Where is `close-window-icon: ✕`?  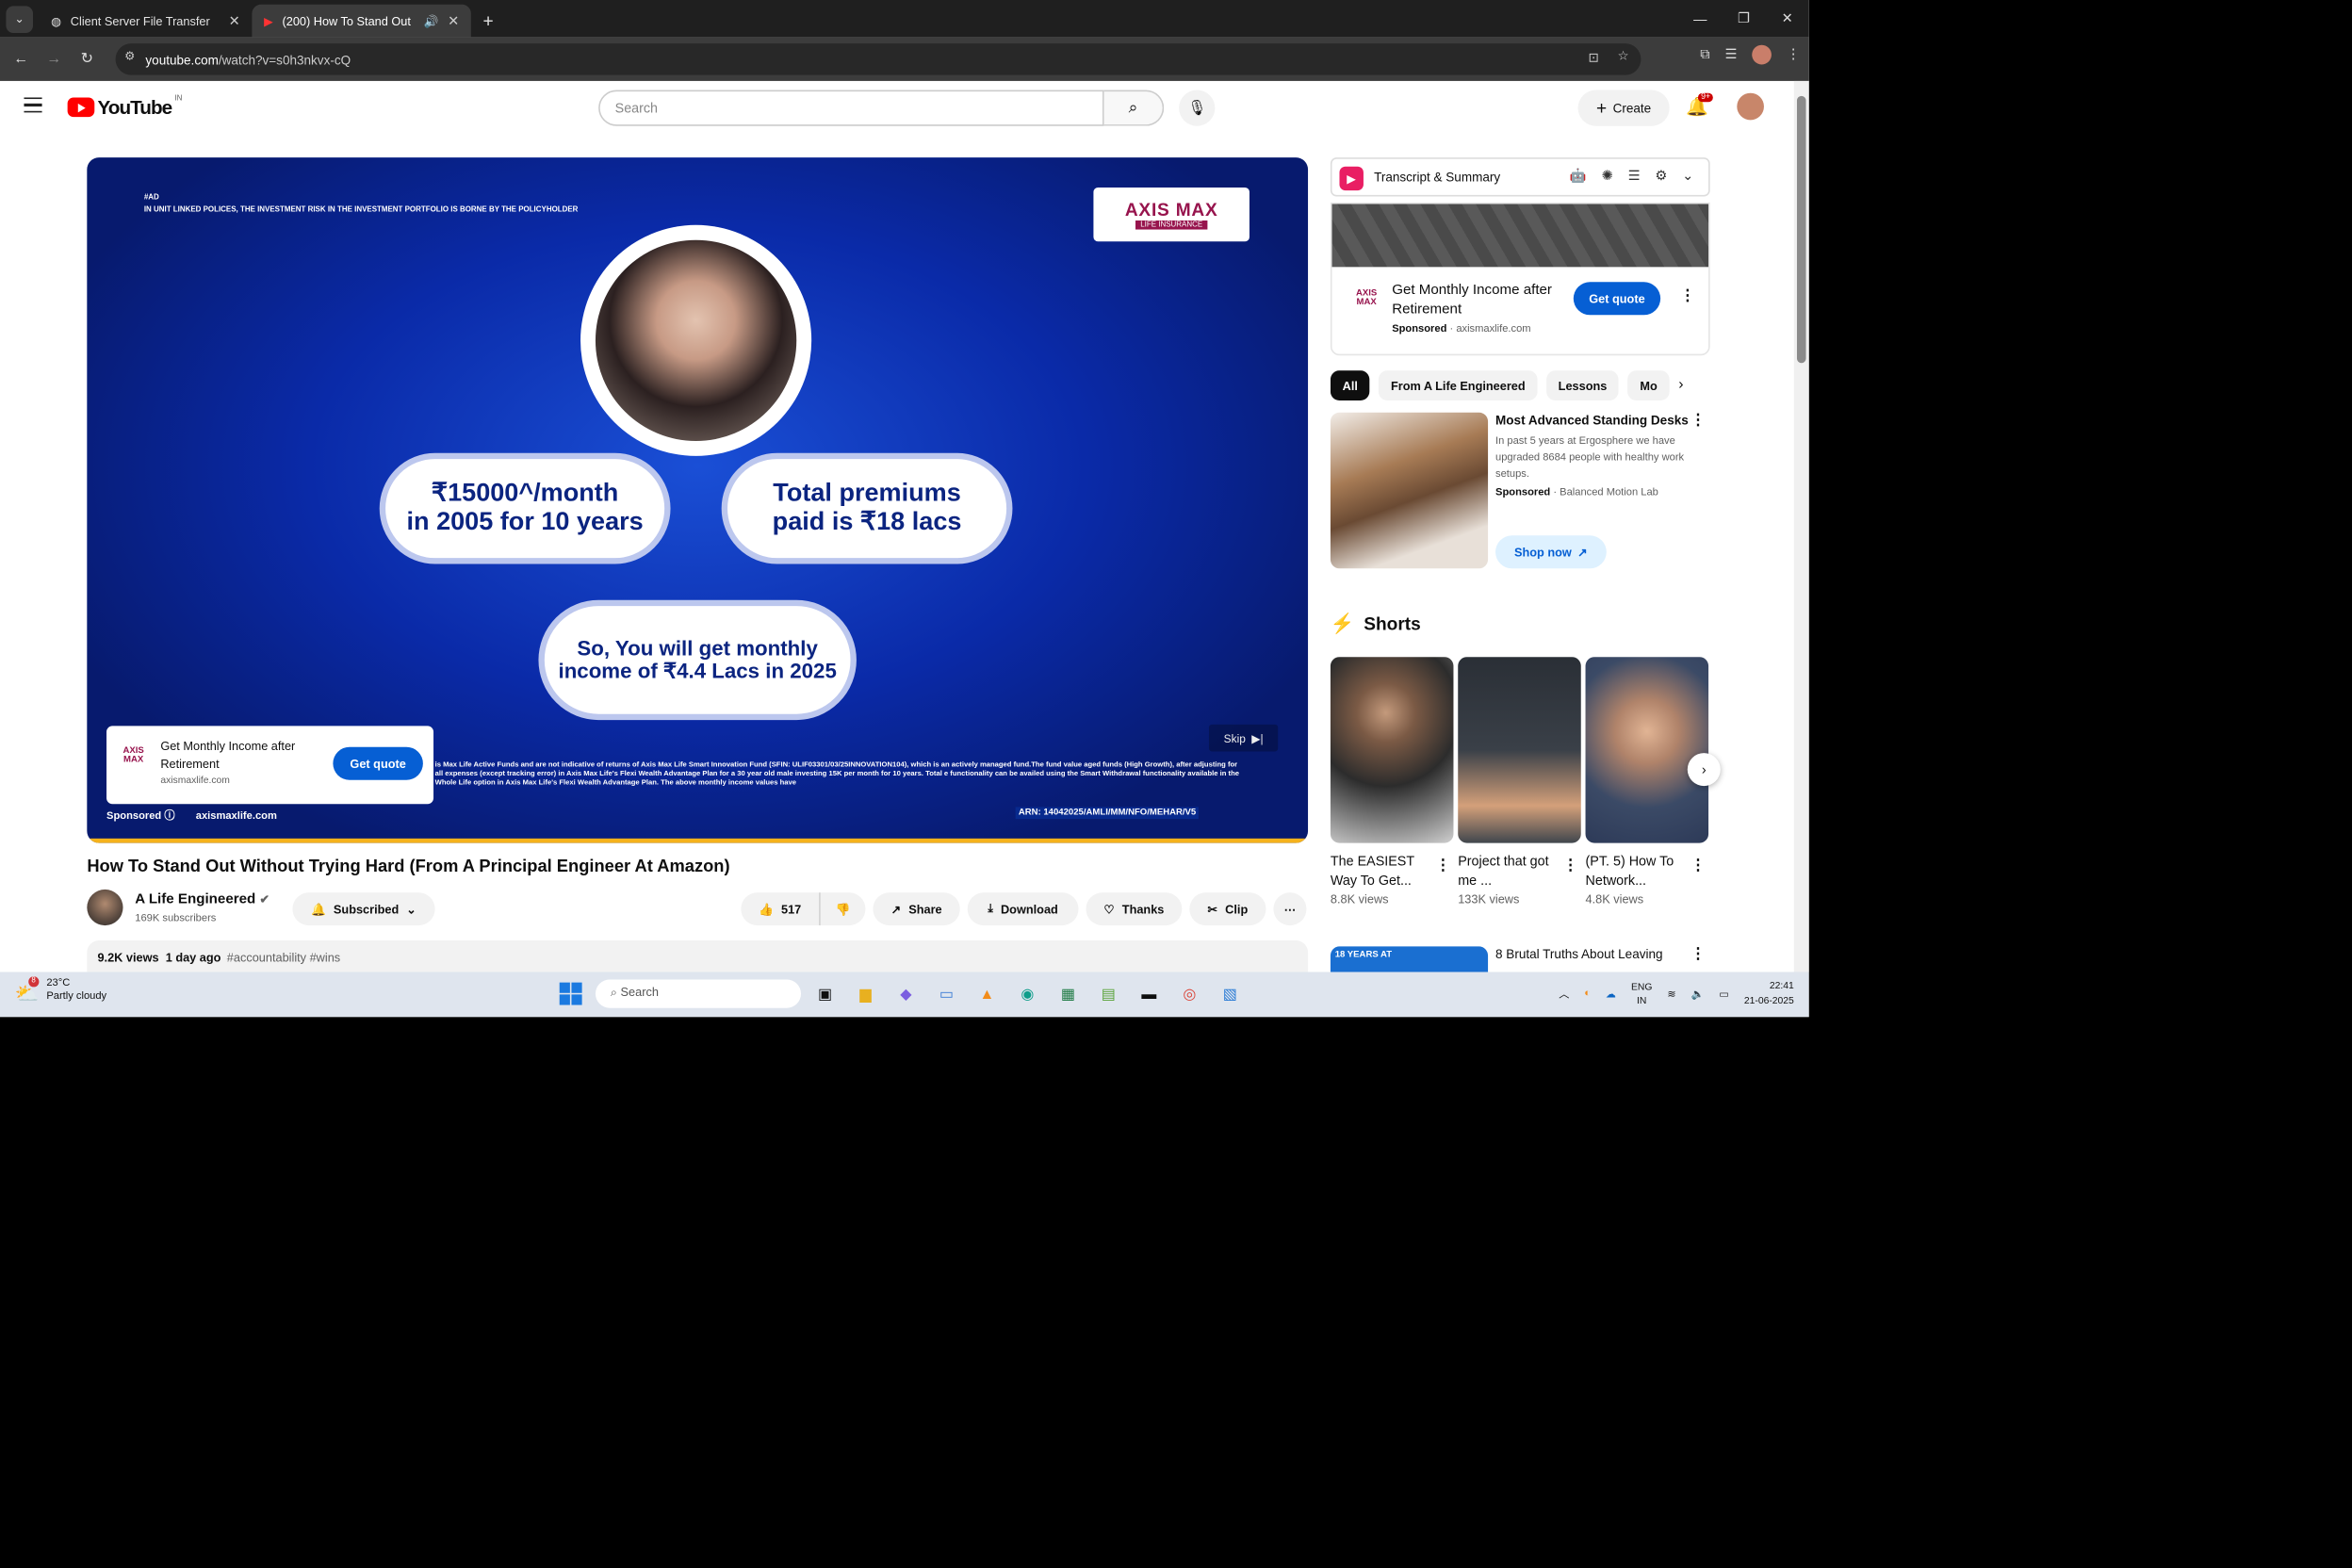
close-window-icon: ✕ is located at coordinates (1787, 19).